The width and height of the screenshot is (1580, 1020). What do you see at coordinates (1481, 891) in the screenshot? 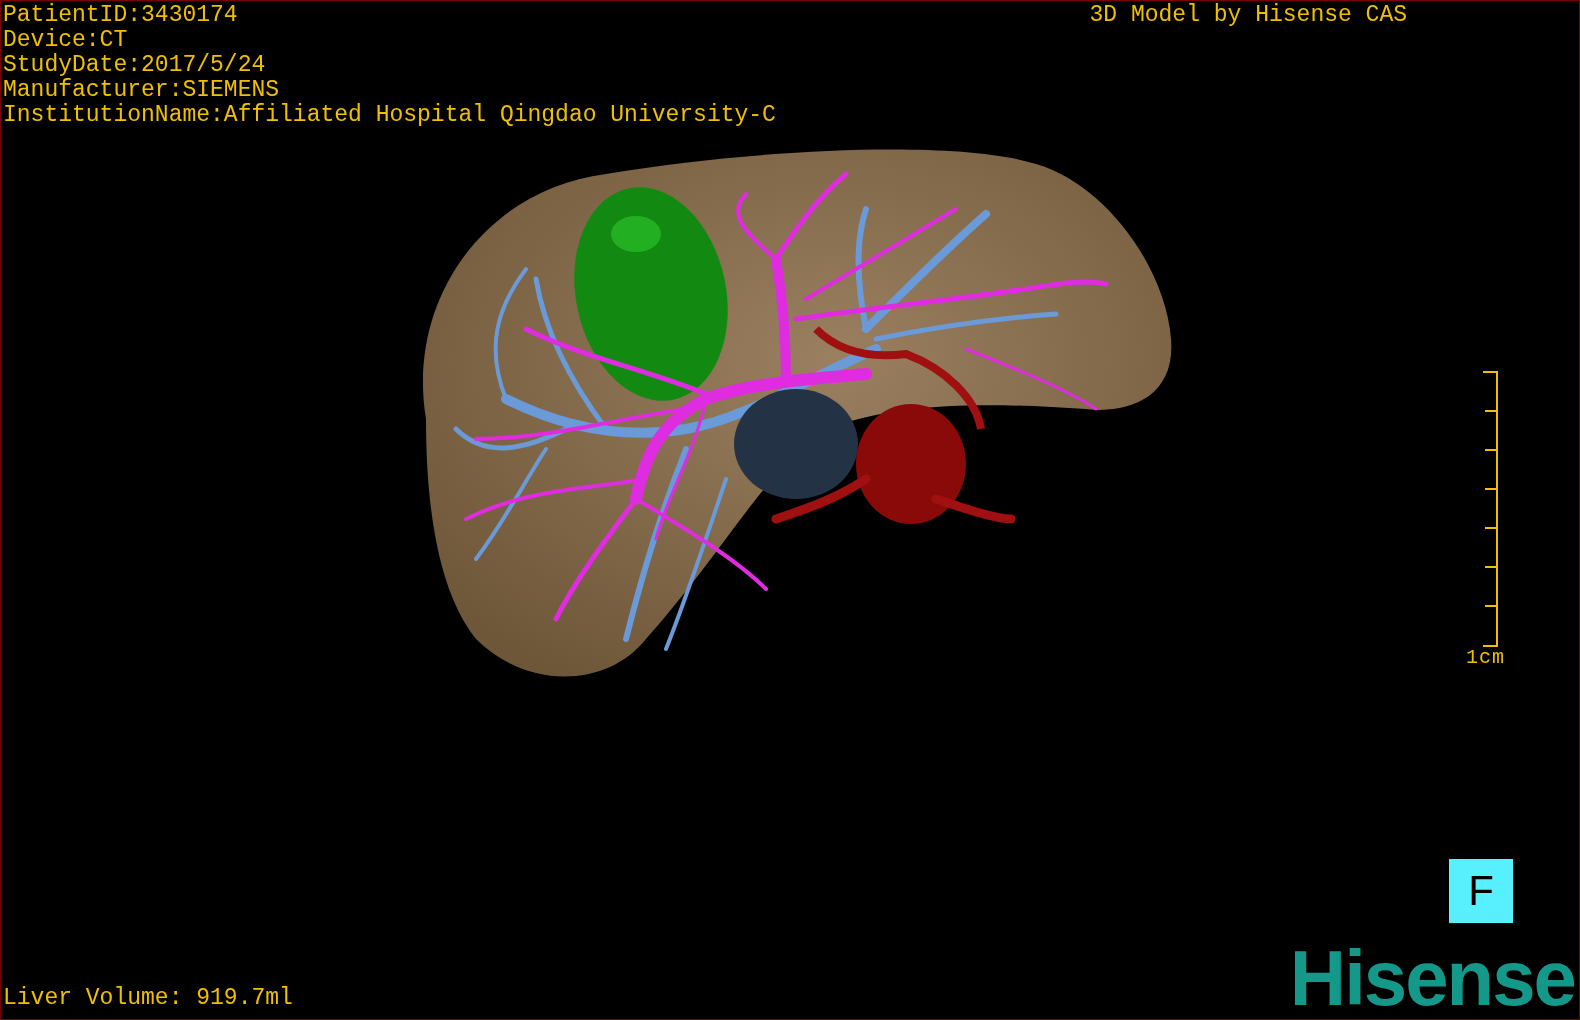
I see `orientation-marker: F` at bounding box center [1481, 891].